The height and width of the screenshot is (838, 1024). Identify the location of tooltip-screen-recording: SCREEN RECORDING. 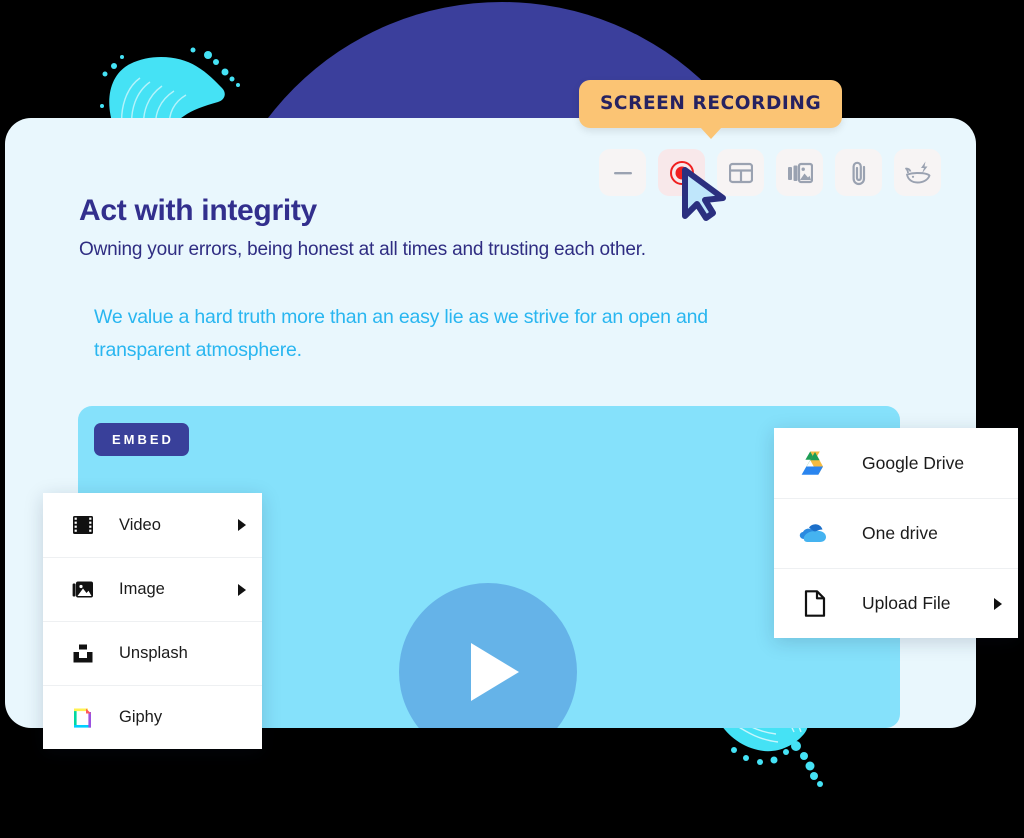
(711, 109).